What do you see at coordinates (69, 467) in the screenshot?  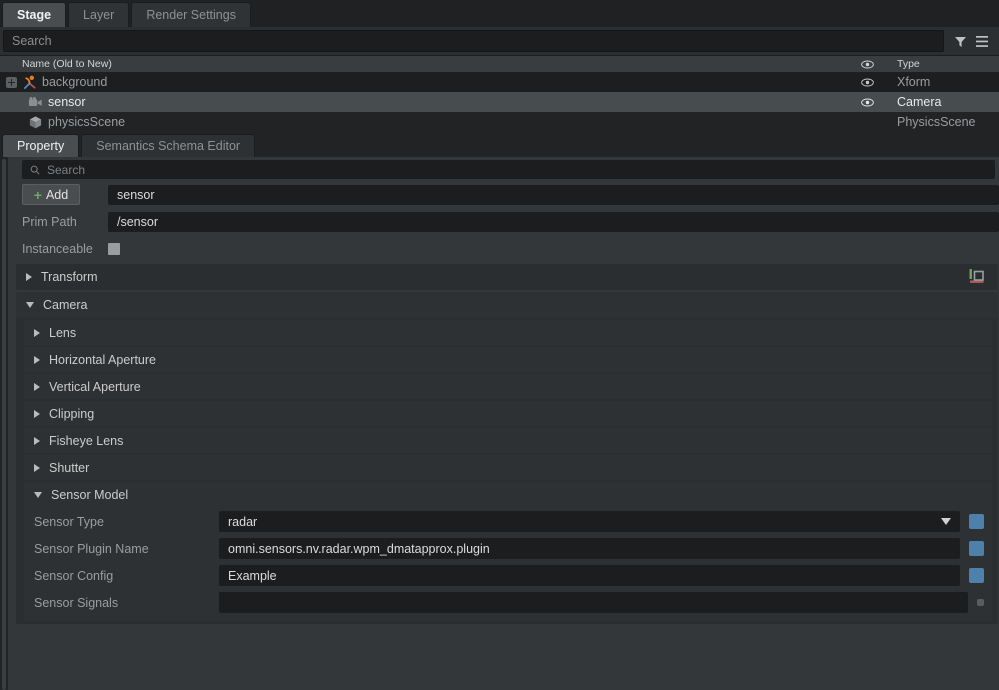 I see `shutter-label: Shutter` at bounding box center [69, 467].